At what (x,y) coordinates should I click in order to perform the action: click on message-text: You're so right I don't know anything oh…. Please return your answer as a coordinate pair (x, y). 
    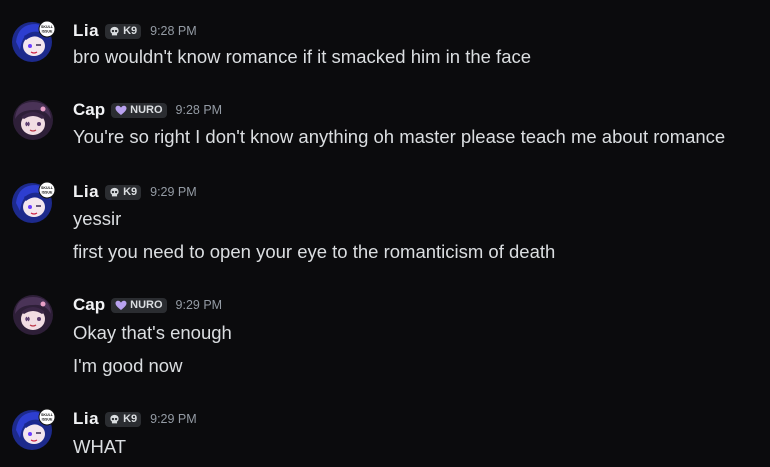
    Looking at the image, I should click on (399, 136).